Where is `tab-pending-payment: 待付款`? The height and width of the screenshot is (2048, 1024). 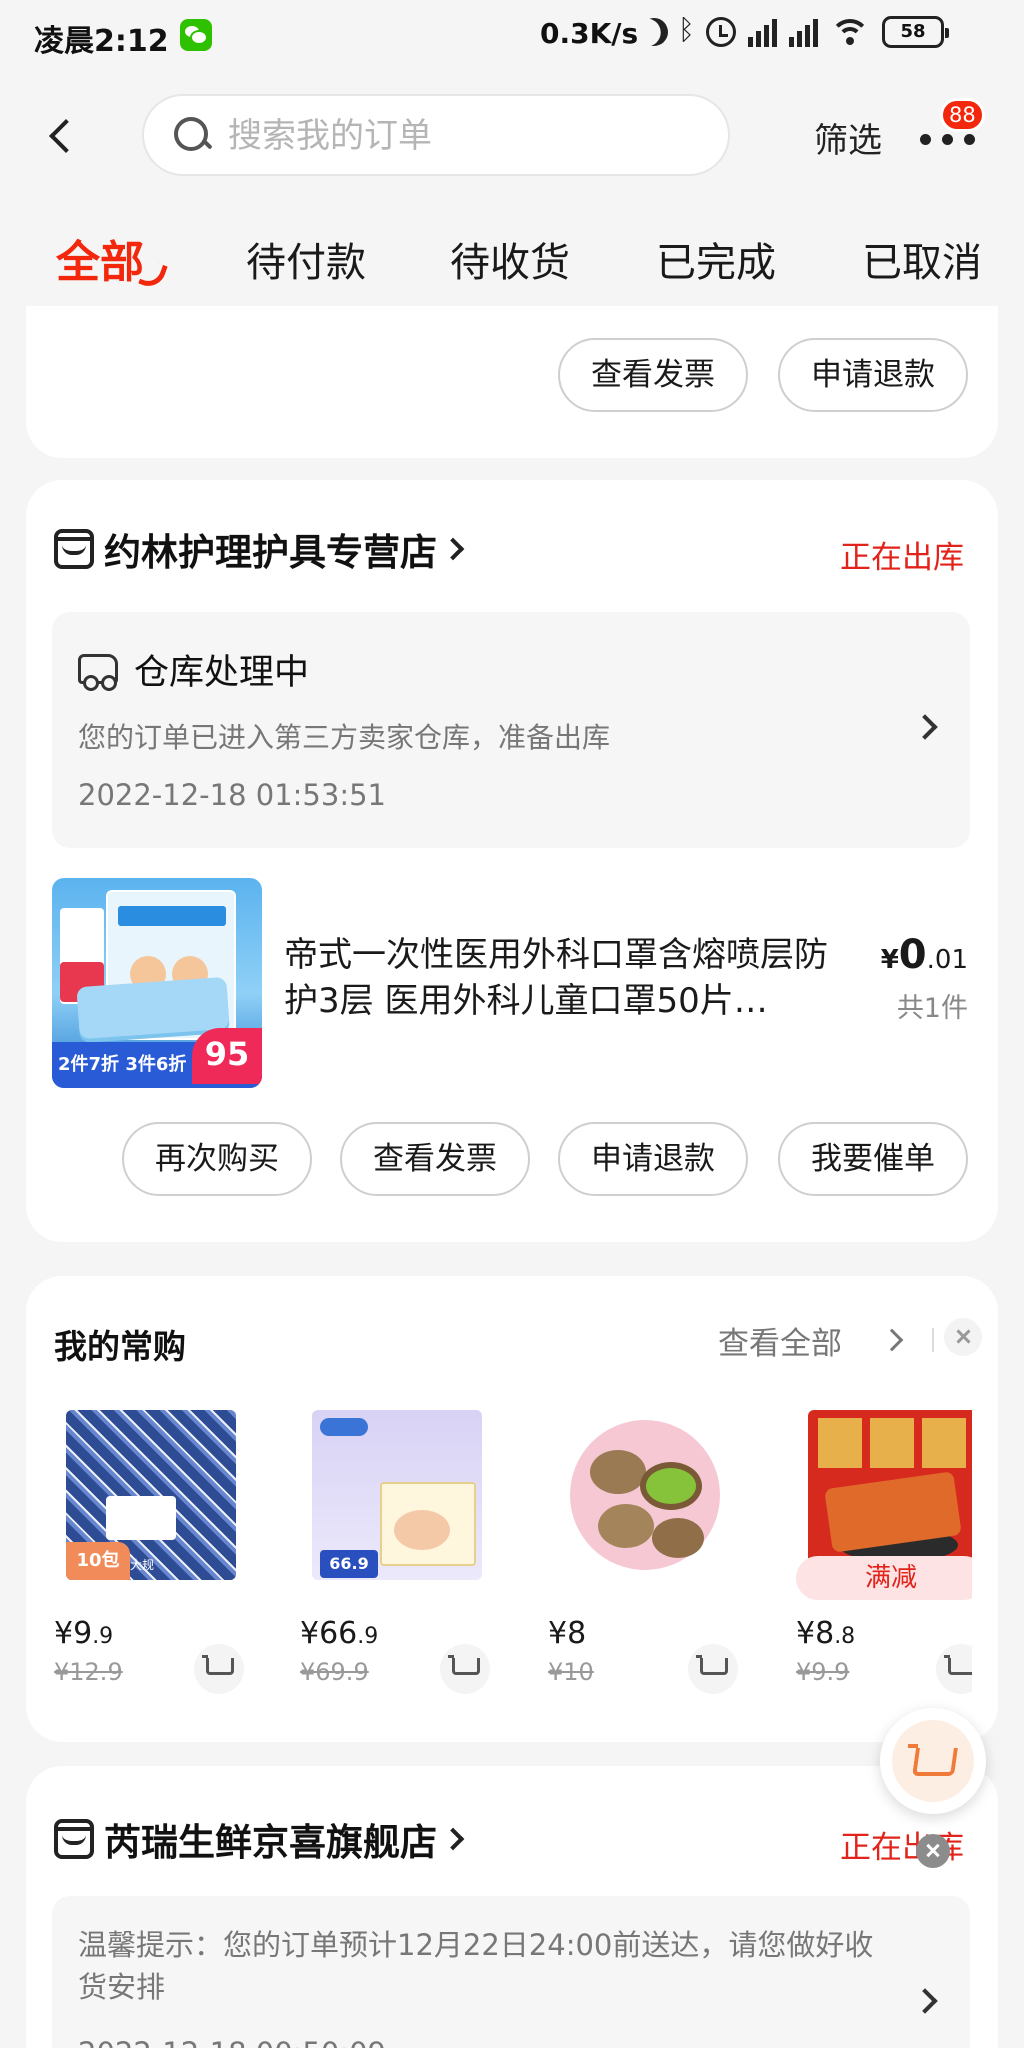 tab-pending-payment: 待付款 is located at coordinates (306, 259).